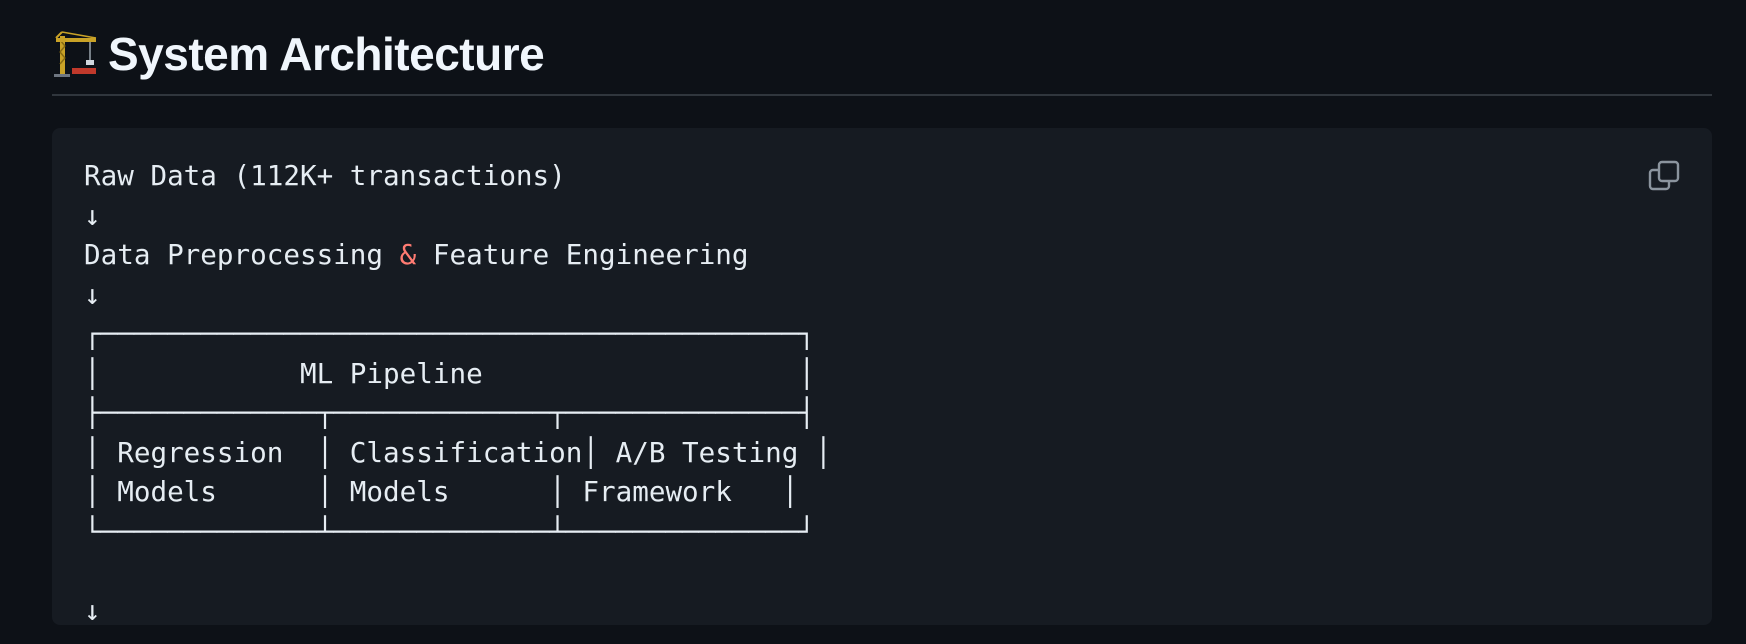  I want to click on section-heading: System Architecture, so click(298, 54).